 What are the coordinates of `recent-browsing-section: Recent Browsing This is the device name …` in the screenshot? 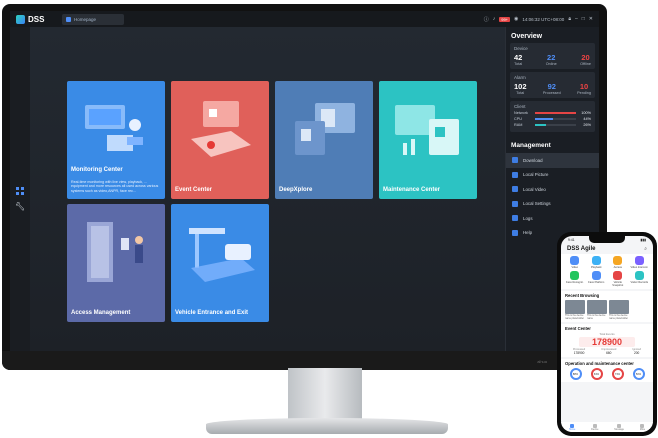 It's located at (607, 306).